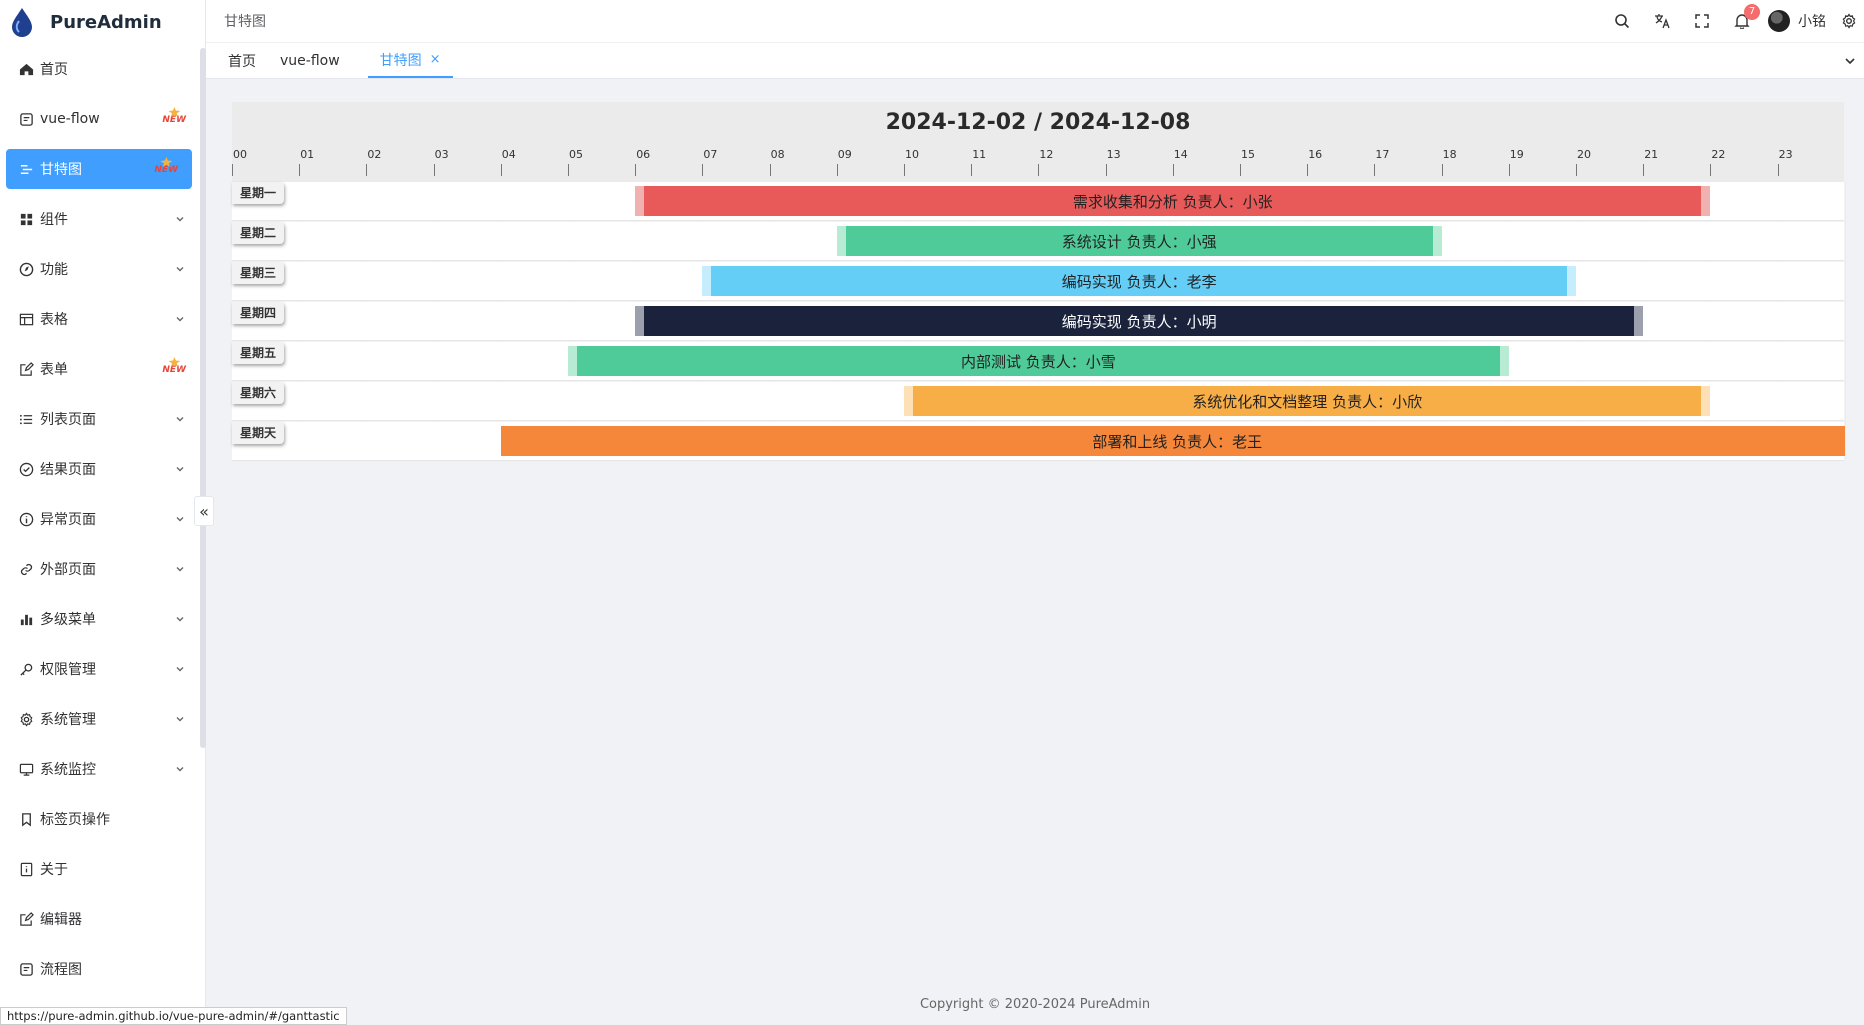 This screenshot has width=1864, height=1025. Describe the element at coordinates (435, 59) in the screenshot. I see `close-tab-icon: ×` at that location.